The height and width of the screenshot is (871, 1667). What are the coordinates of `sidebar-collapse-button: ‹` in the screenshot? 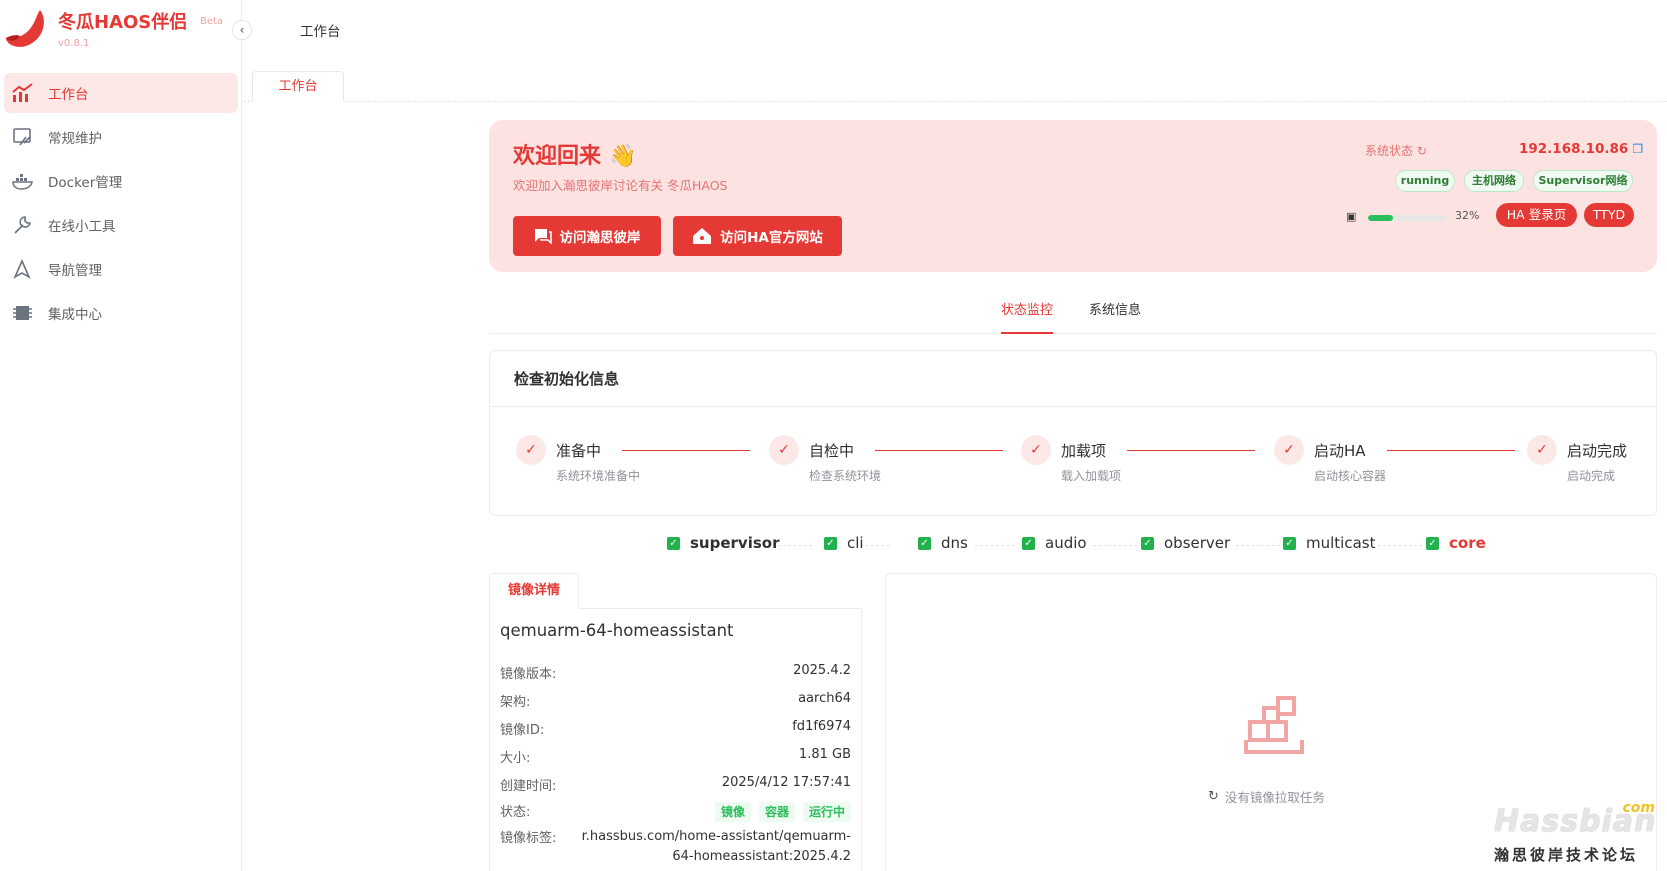 It's located at (242, 30).